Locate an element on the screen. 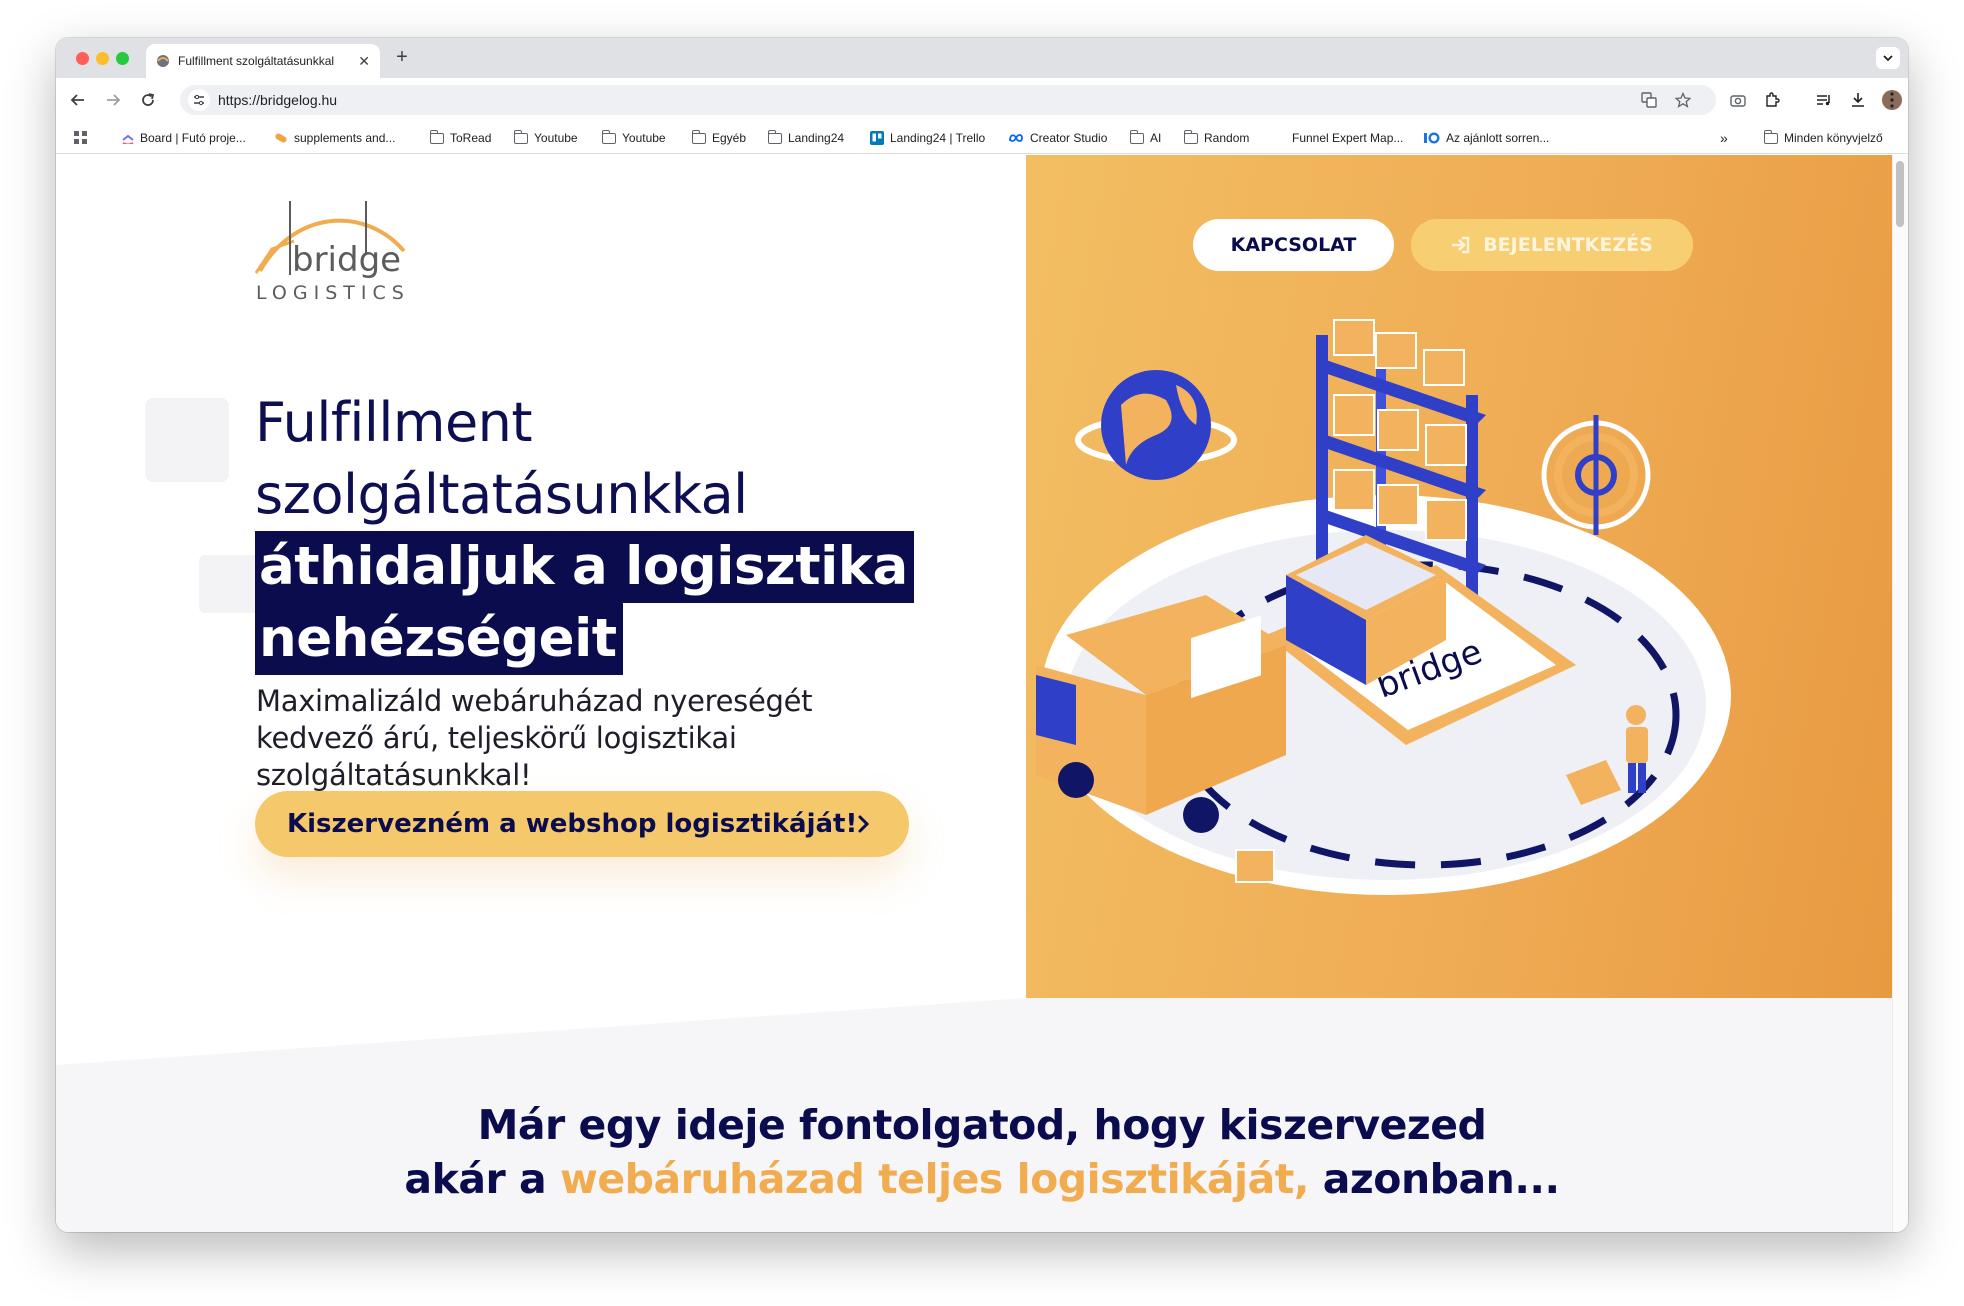  bookmark-folder: Egyéb is located at coordinates (719, 137).